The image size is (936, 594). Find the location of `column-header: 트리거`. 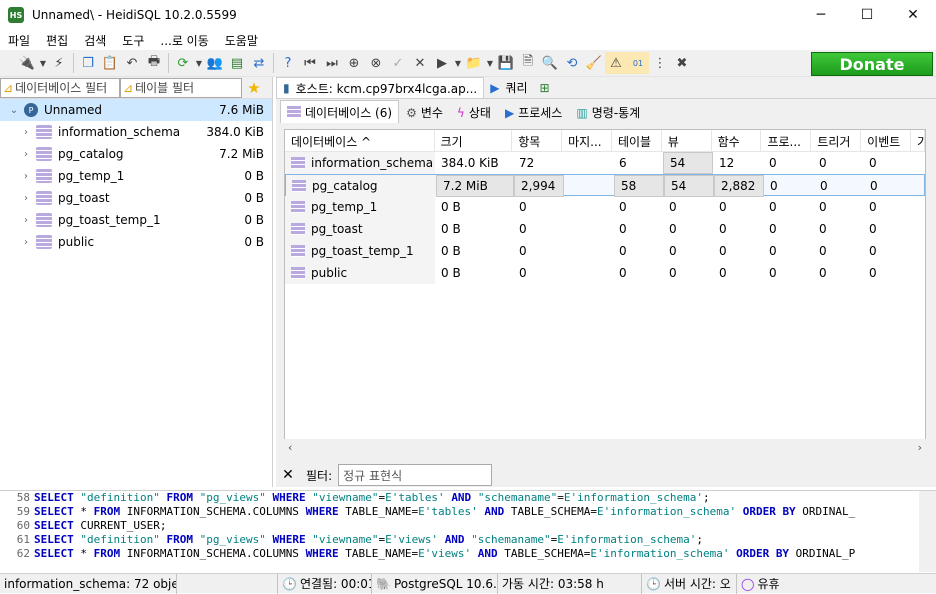

column-header: 트리거 is located at coordinates (836, 141).